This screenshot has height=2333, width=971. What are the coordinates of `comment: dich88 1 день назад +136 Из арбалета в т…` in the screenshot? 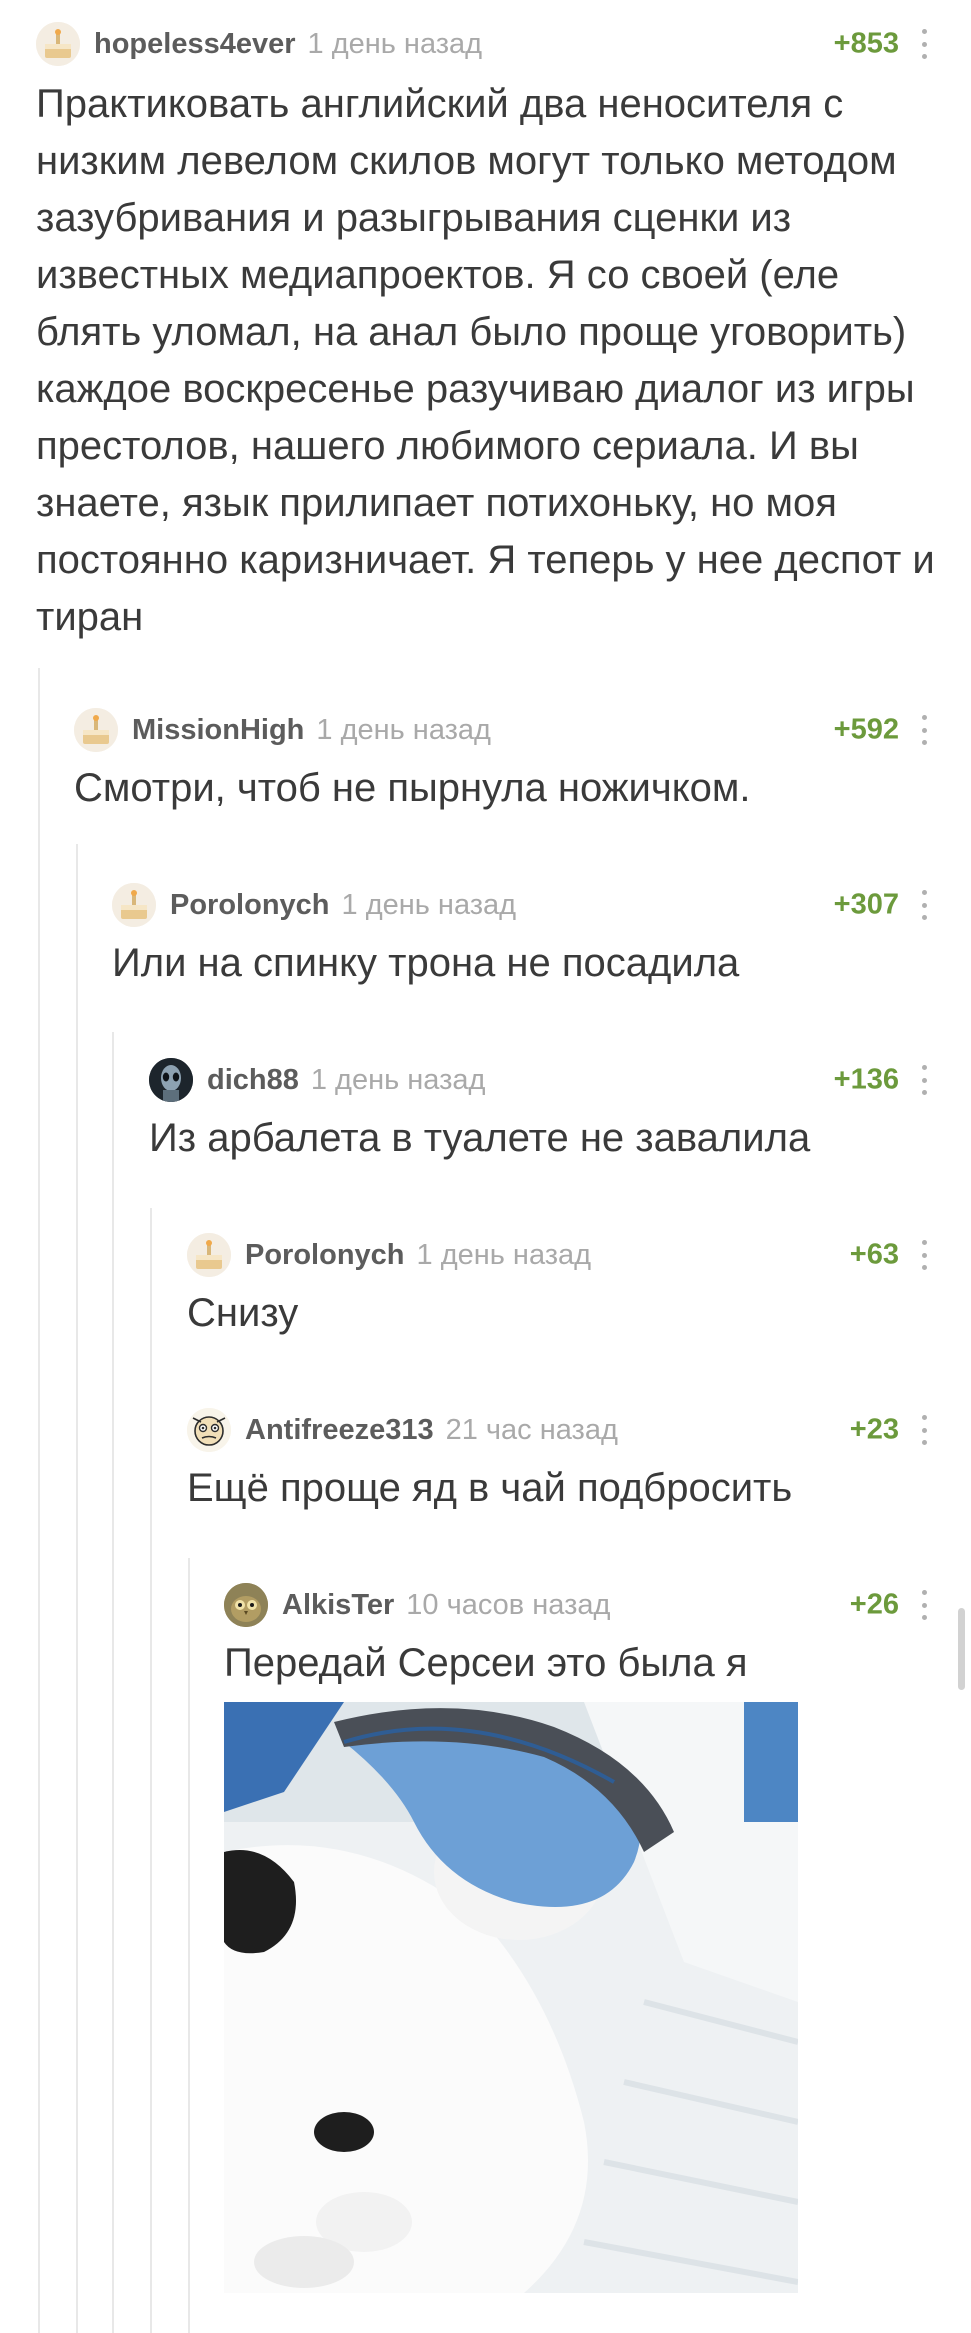 It's located at (560, 1112).